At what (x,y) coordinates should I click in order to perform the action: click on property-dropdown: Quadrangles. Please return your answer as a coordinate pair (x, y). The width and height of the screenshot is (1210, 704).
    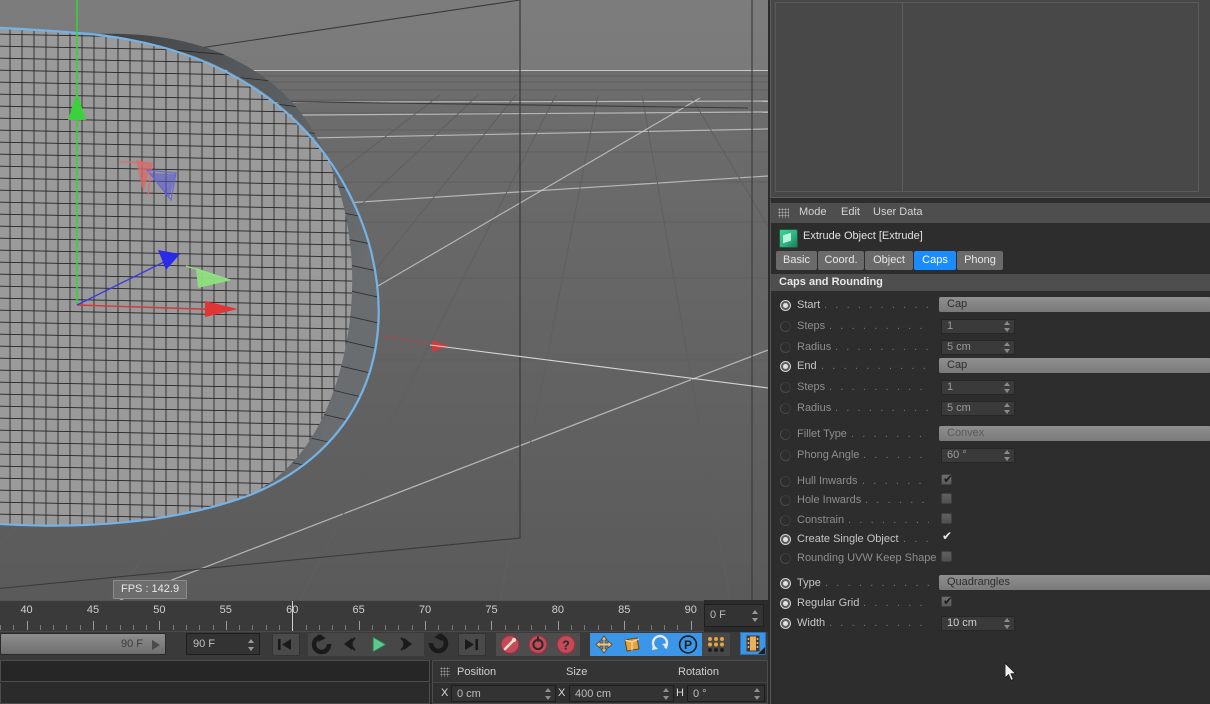
    Looking at the image, I should click on (1074, 582).